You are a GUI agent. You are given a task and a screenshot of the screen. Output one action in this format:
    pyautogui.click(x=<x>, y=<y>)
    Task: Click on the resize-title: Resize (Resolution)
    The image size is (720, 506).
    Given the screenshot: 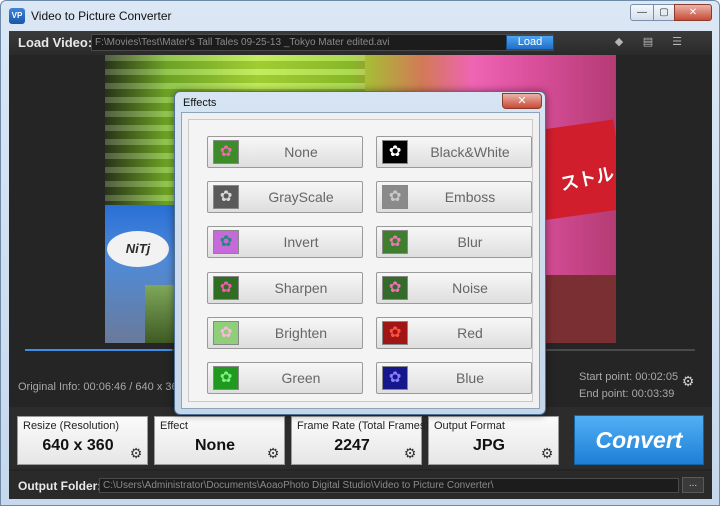 What is the action you would take?
    pyautogui.click(x=71, y=426)
    